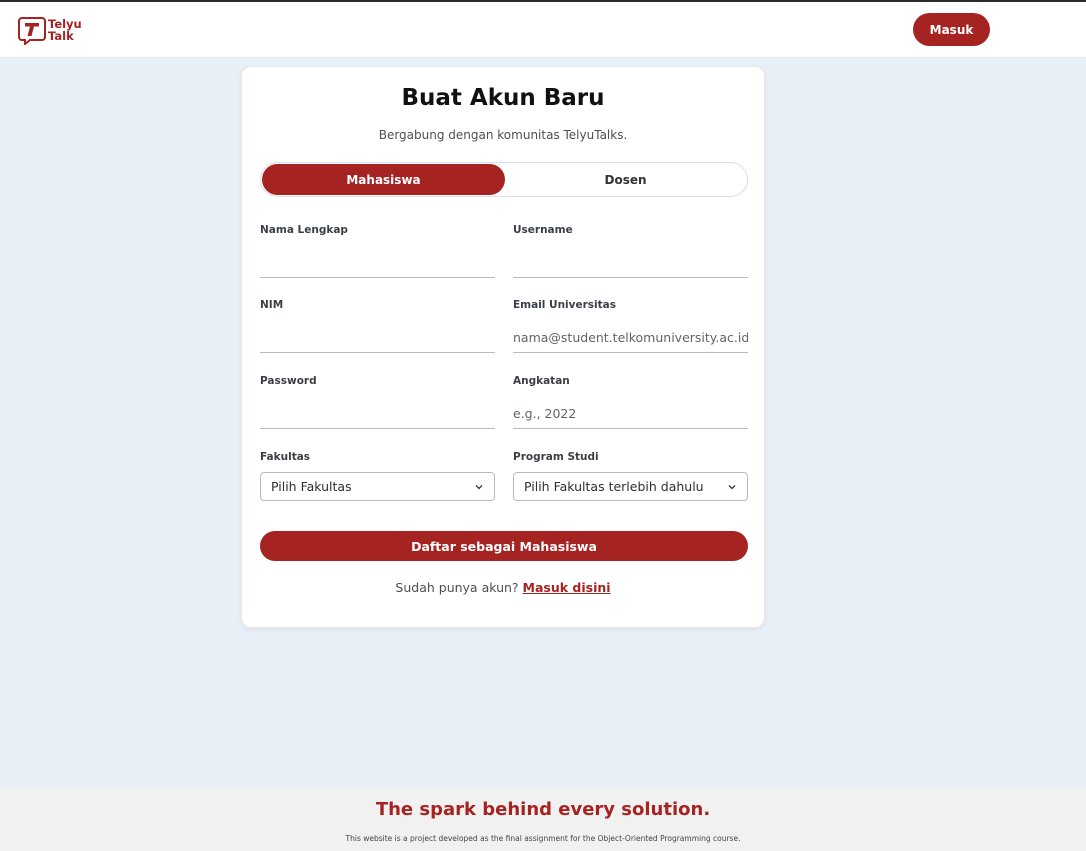 This screenshot has height=851, width=1086. What do you see at coordinates (288, 381) in the screenshot?
I see `password-label: Password` at bounding box center [288, 381].